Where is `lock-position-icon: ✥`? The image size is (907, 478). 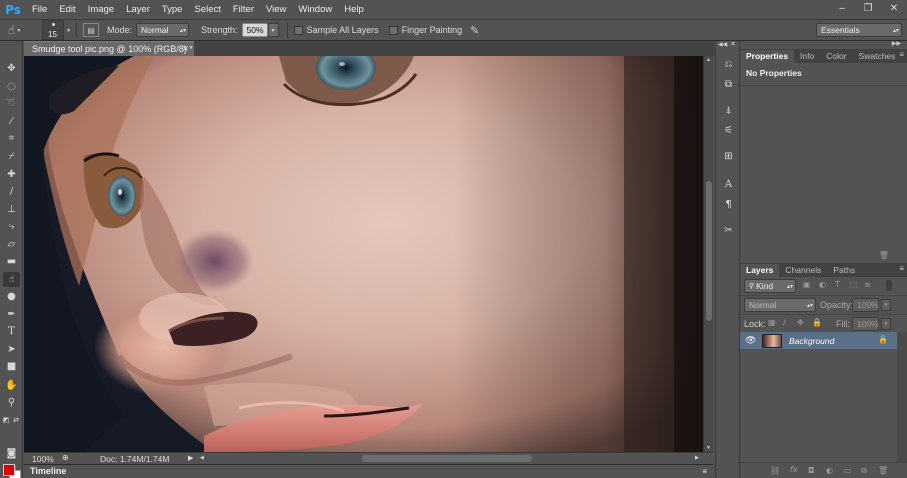
lock-position-icon: ✥ is located at coordinates (800, 322).